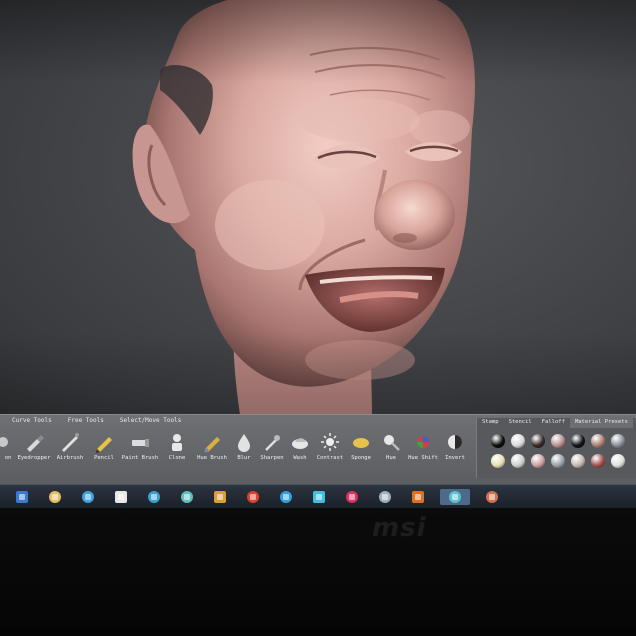  What do you see at coordinates (300, 443) in the screenshot?
I see `wash-icon` at bounding box center [300, 443].